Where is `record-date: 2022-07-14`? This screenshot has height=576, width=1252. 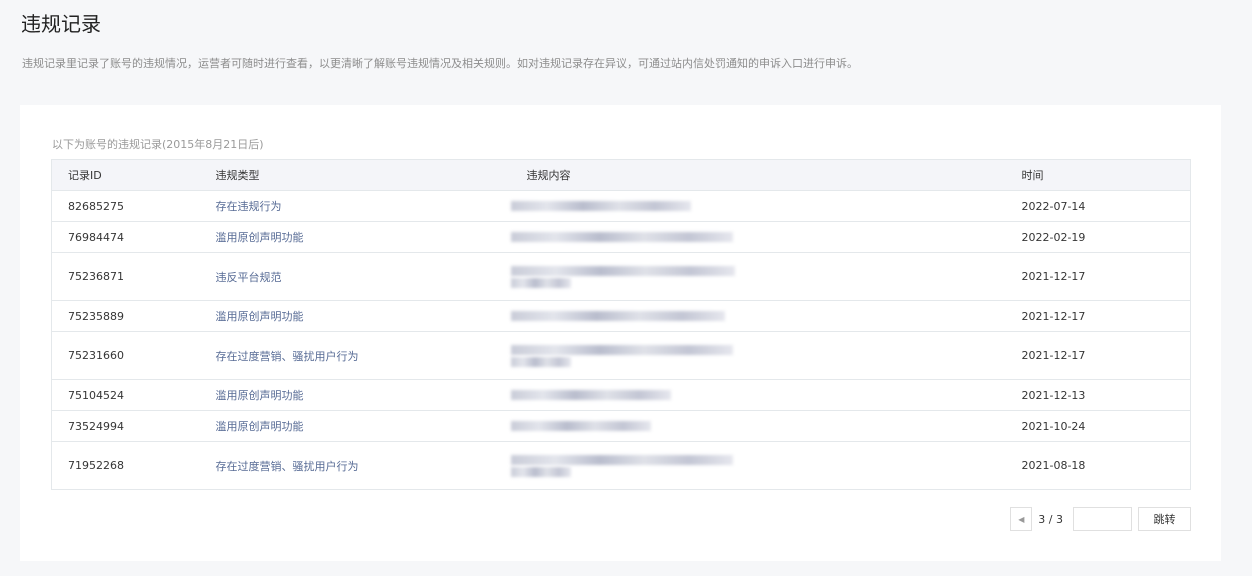
record-date: 2022-07-14 is located at coordinates (1098, 206).